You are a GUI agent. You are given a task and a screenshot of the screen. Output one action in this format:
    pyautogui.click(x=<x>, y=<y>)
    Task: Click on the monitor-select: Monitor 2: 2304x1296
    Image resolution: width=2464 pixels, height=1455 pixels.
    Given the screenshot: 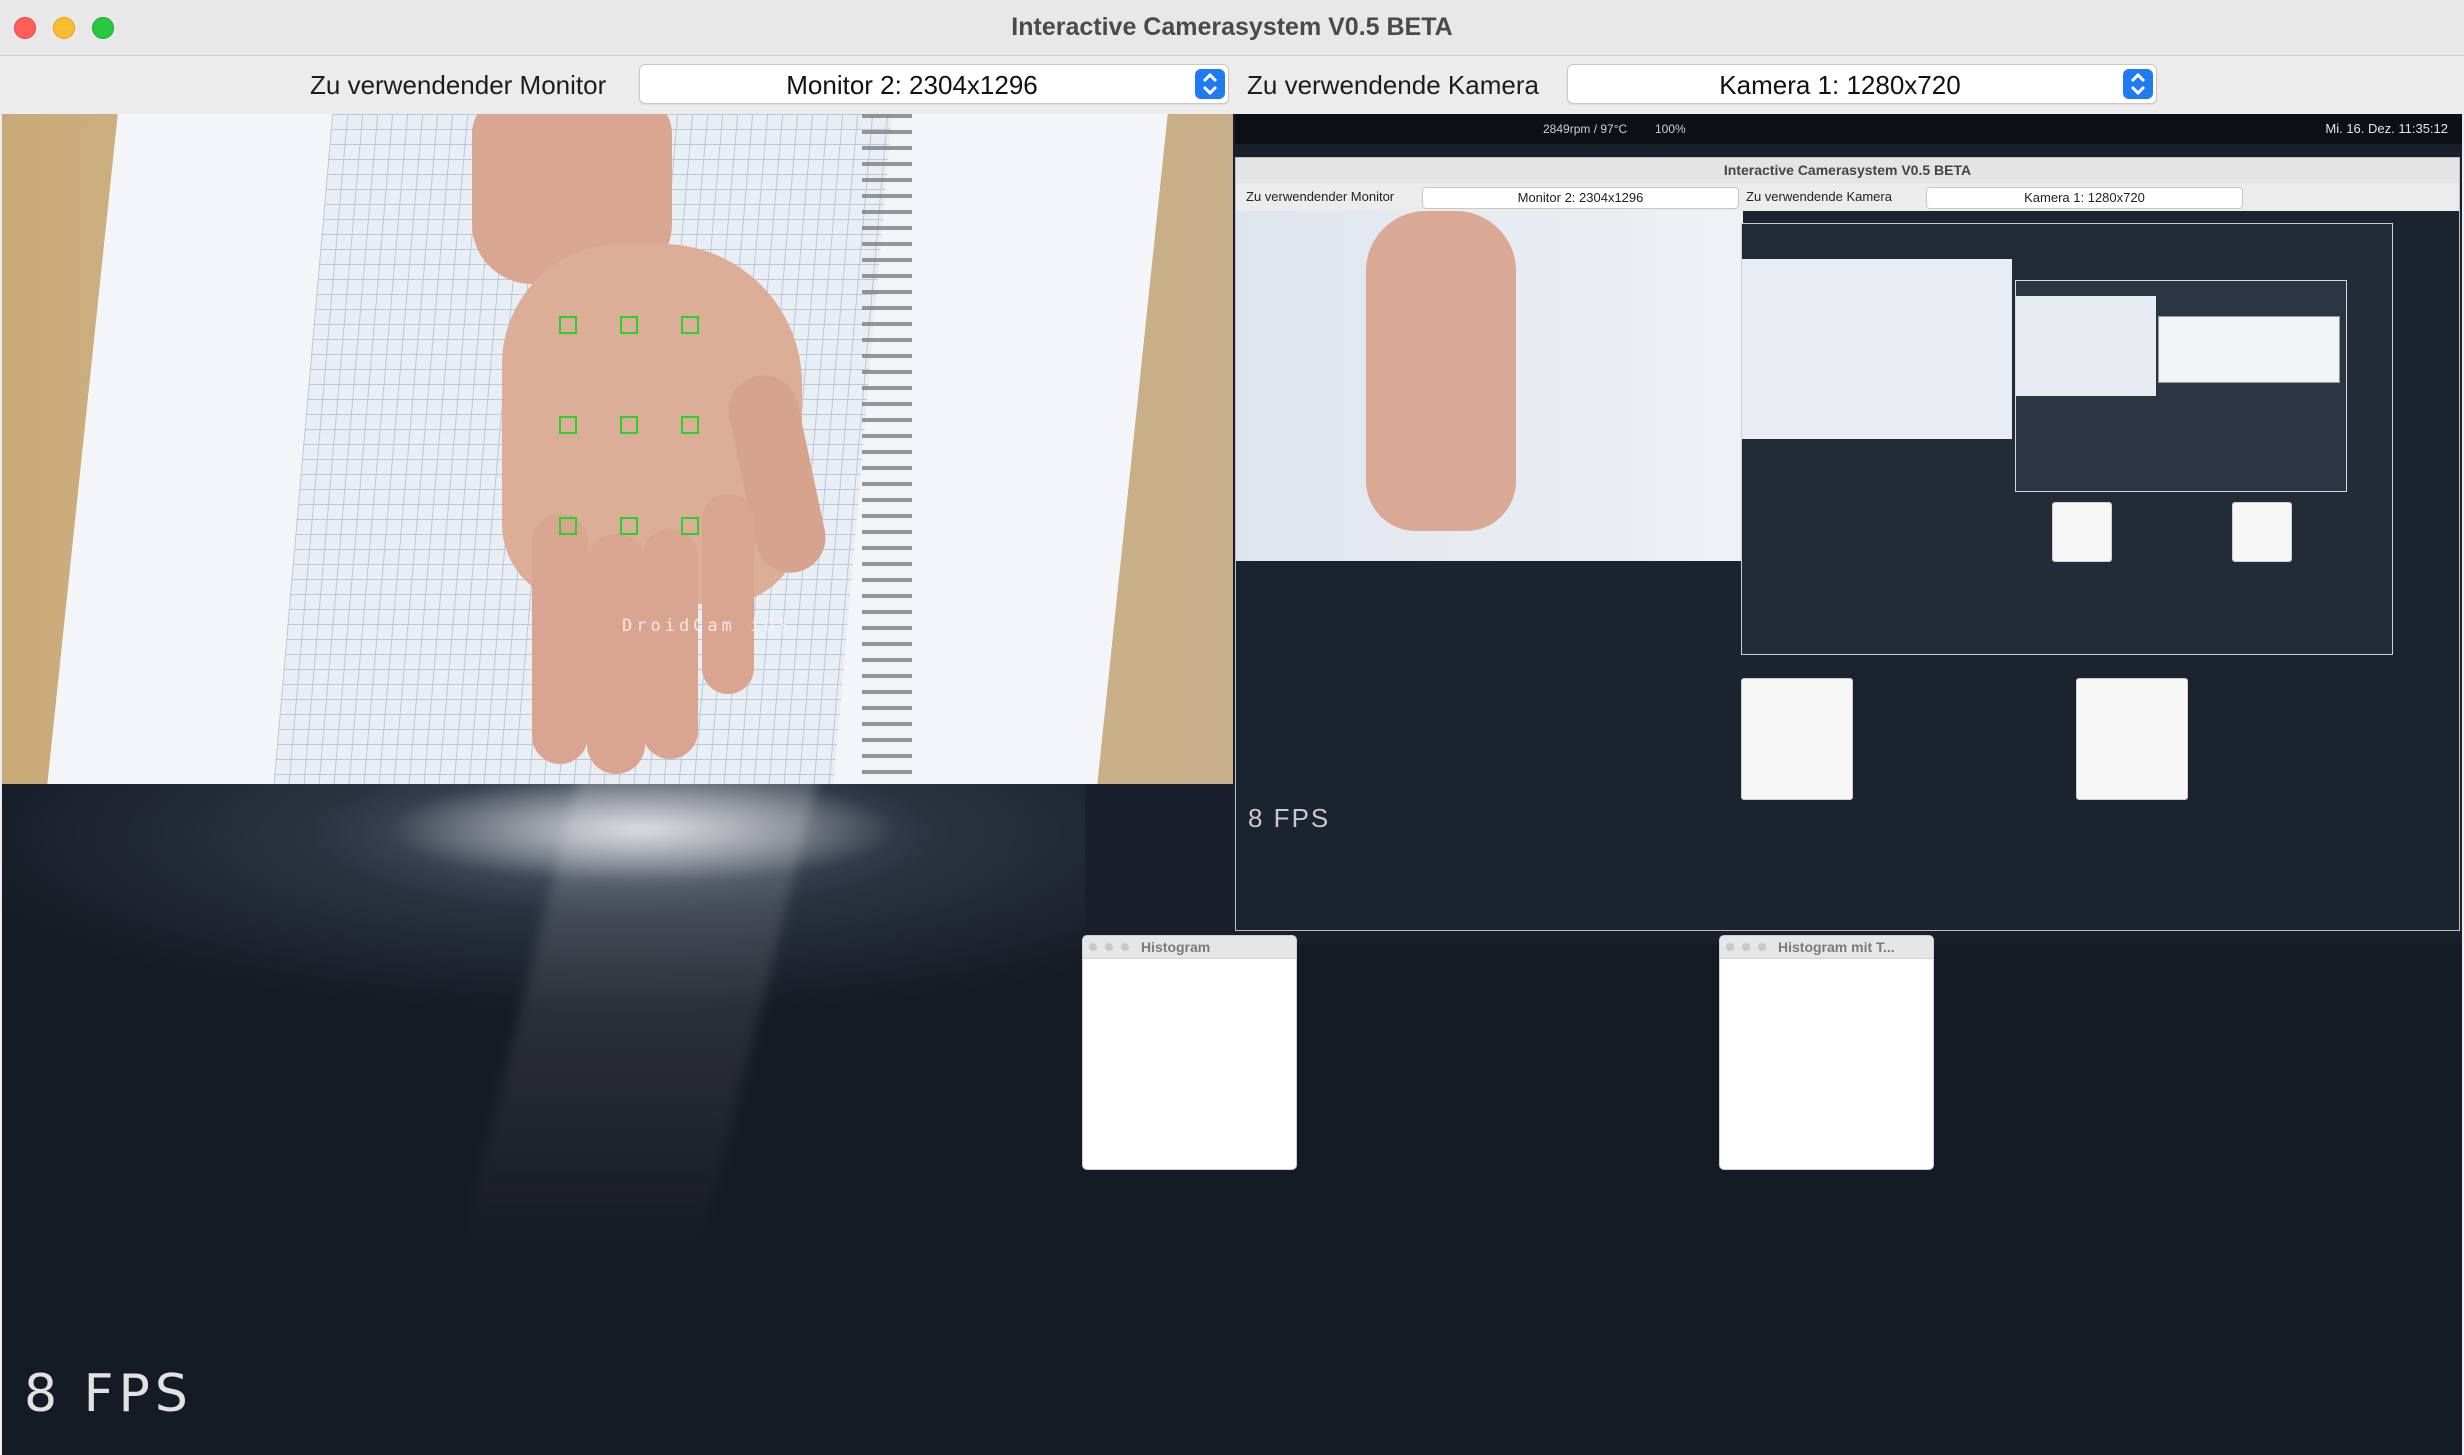 What is the action you would take?
    pyautogui.click(x=934, y=84)
    